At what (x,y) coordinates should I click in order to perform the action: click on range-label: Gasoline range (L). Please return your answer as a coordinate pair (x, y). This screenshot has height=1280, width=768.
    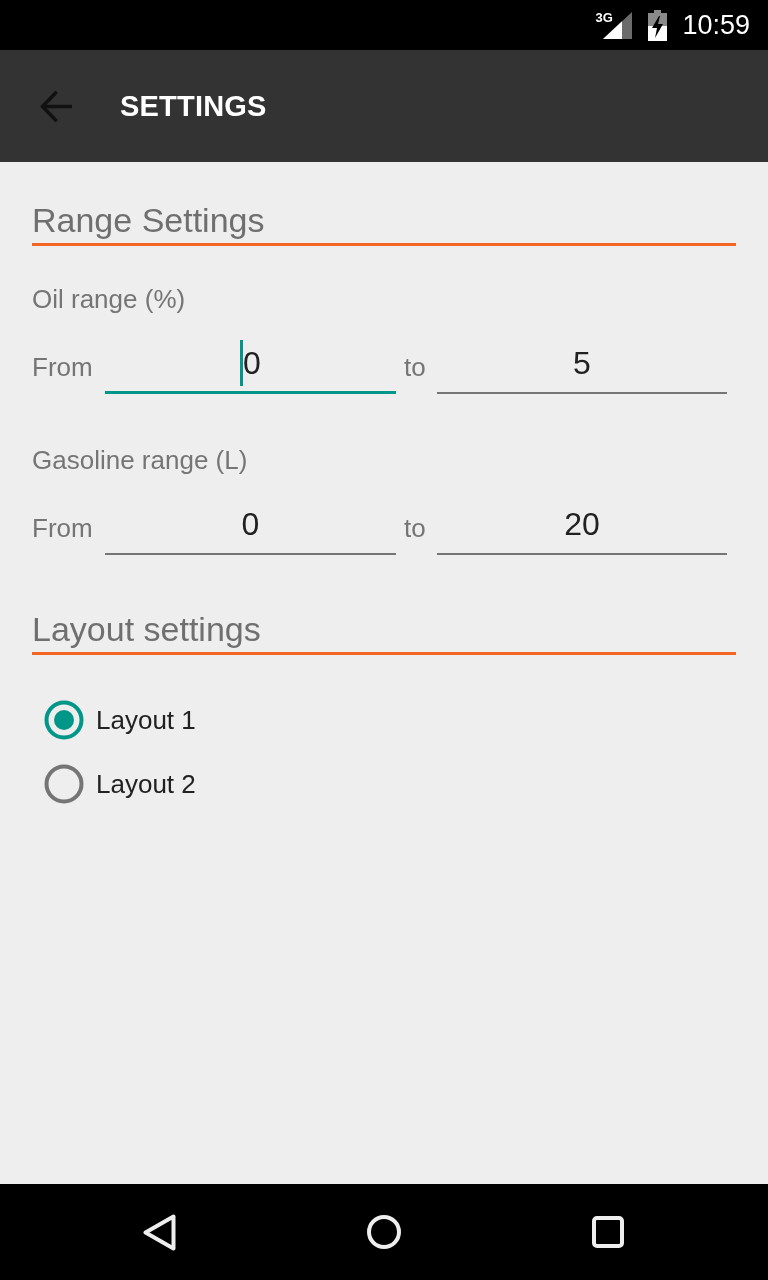
    Looking at the image, I should click on (140, 460).